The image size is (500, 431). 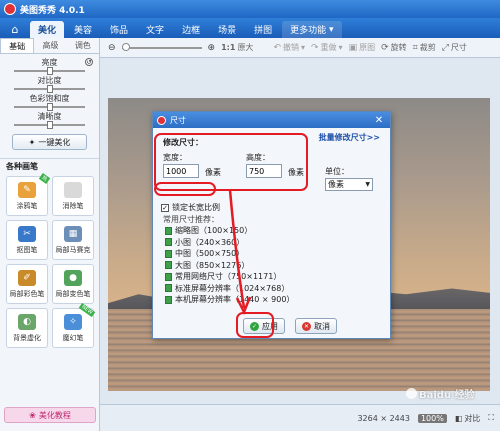 What do you see at coordinates (73, 249) in the screenshot?
I see `tool-label: 局部马赛克` at bounding box center [73, 249].